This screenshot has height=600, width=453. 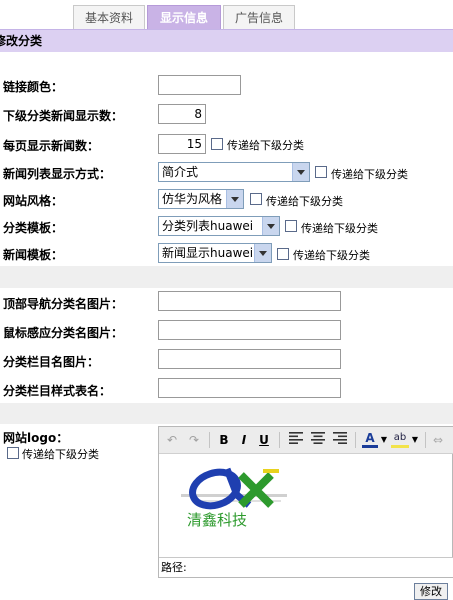 What do you see at coordinates (234, 172) in the screenshot?
I see `list-style-select: 简介式` at bounding box center [234, 172].